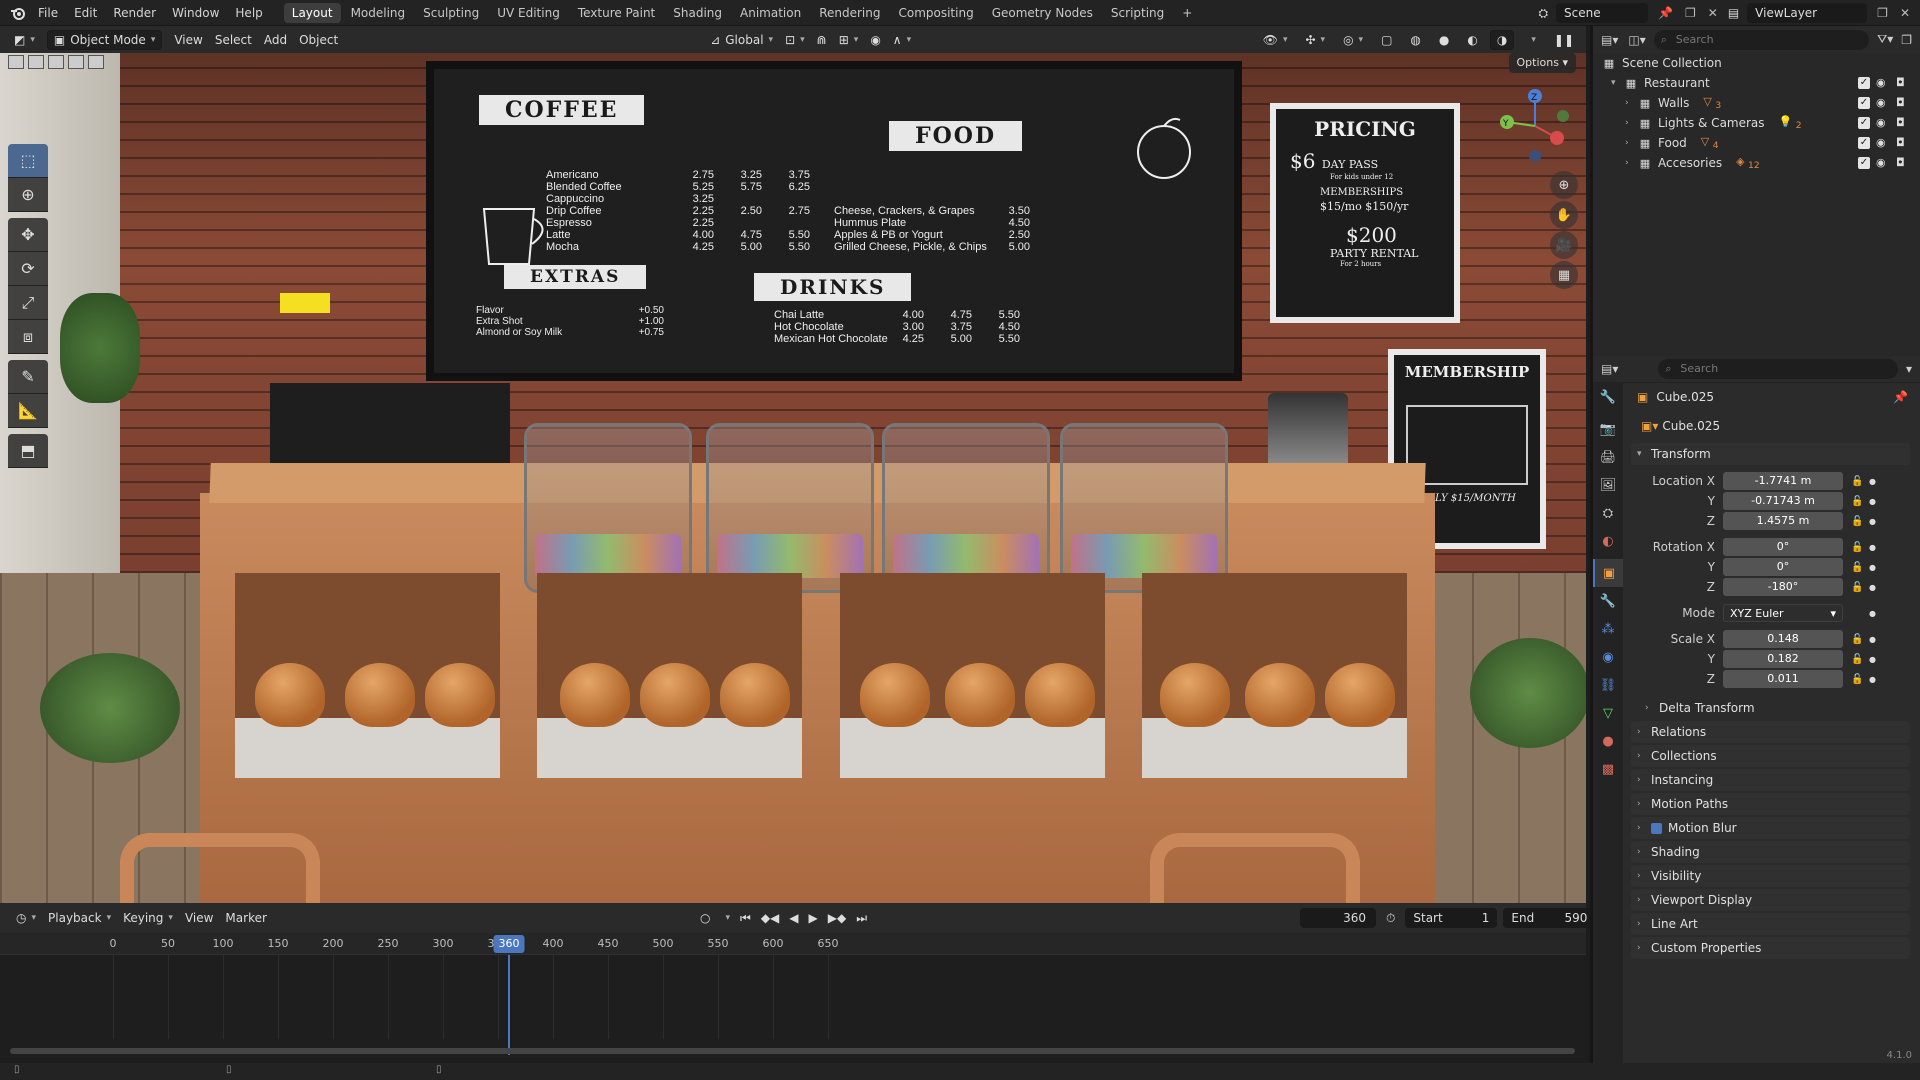 Image resolution: width=1920 pixels, height=1080 pixels. Describe the element at coordinates (745, 918) in the screenshot. I see `jump-start-icon: ⏮` at that location.